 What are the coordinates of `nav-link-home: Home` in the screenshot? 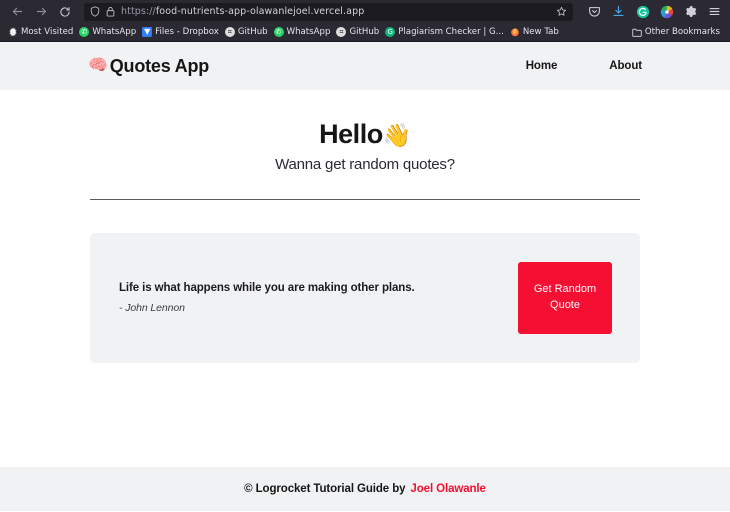 It's located at (542, 66).